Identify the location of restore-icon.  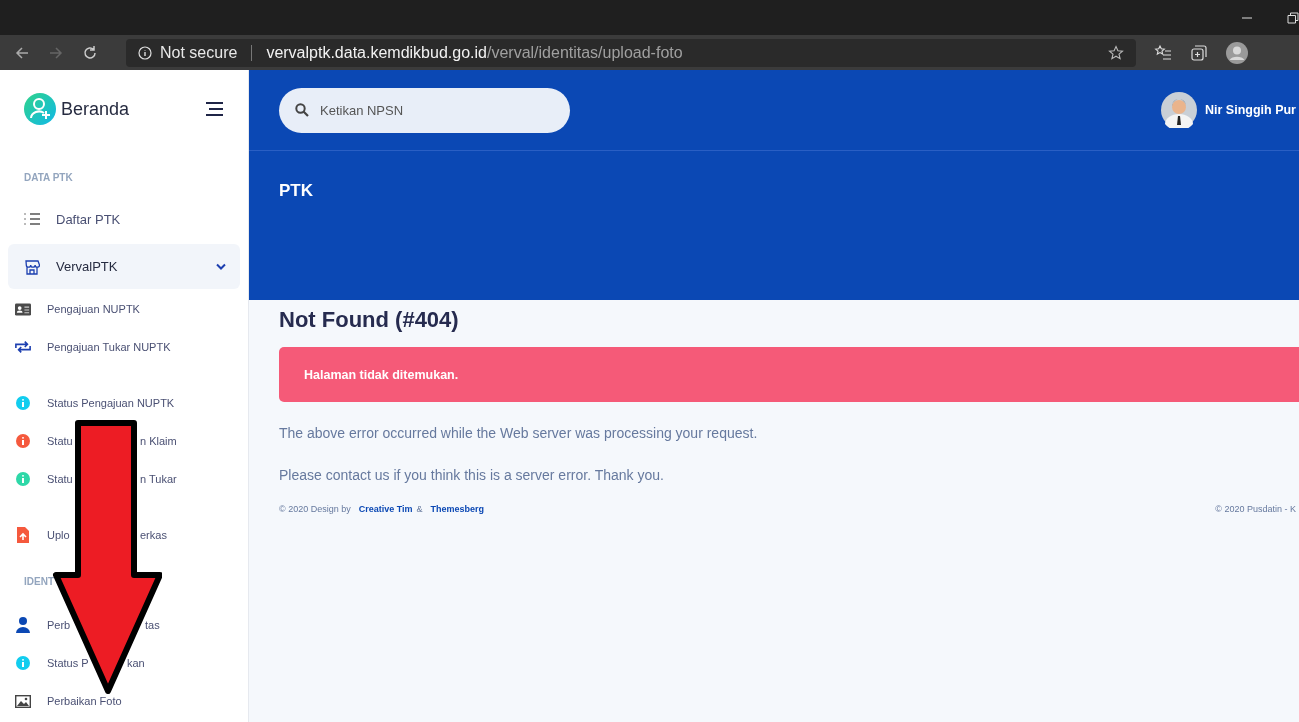
(1293, 17).